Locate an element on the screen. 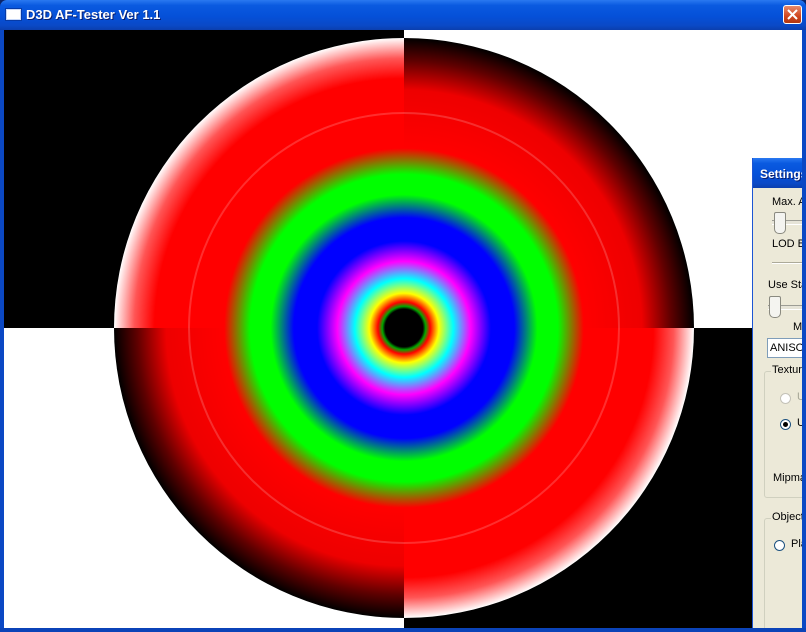  separator is located at coordinates (787, 263).